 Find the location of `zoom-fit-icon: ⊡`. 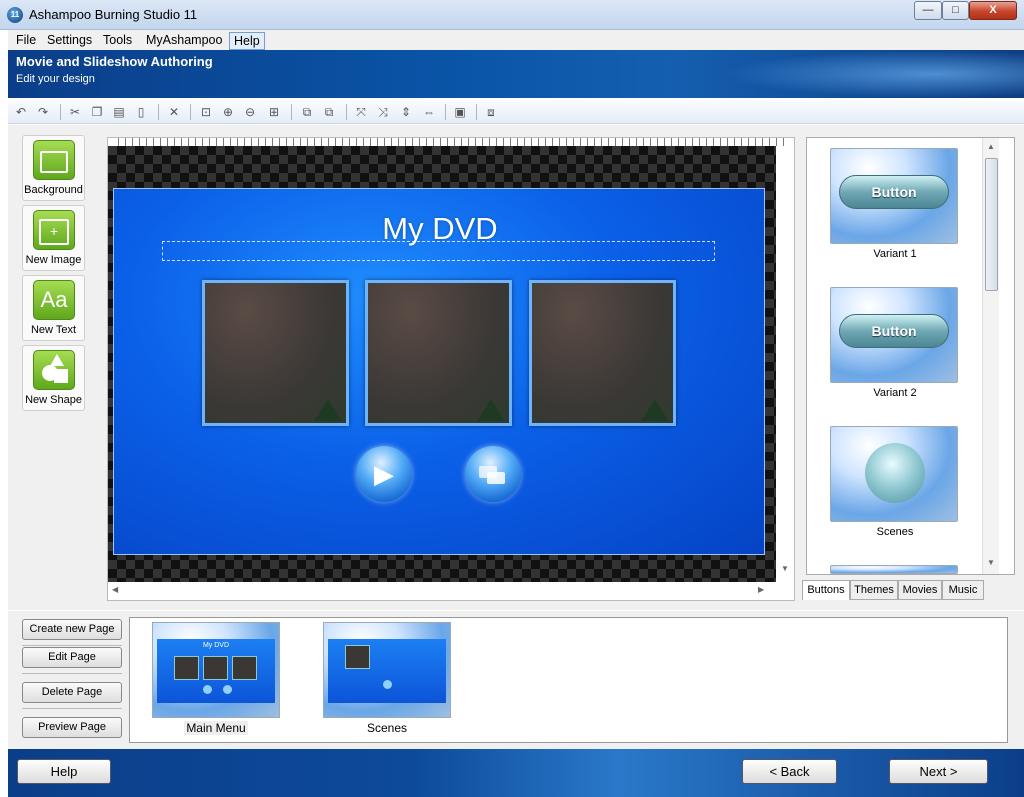

zoom-fit-icon: ⊡ is located at coordinates (206, 112).